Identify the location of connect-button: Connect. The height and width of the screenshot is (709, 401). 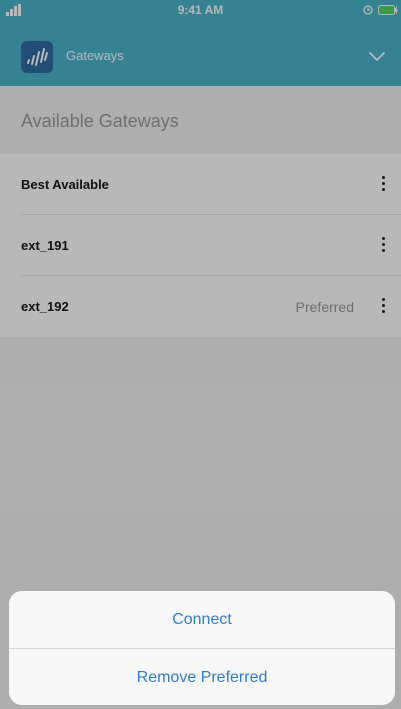
(202, 619).